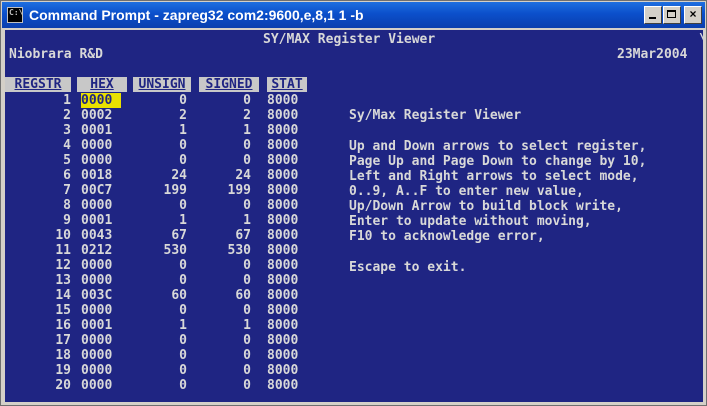 The height and width of the screenshot is (406, 707). I want to click on help-line: Page Up and Page Down to change by 10,, so click(498, 161).